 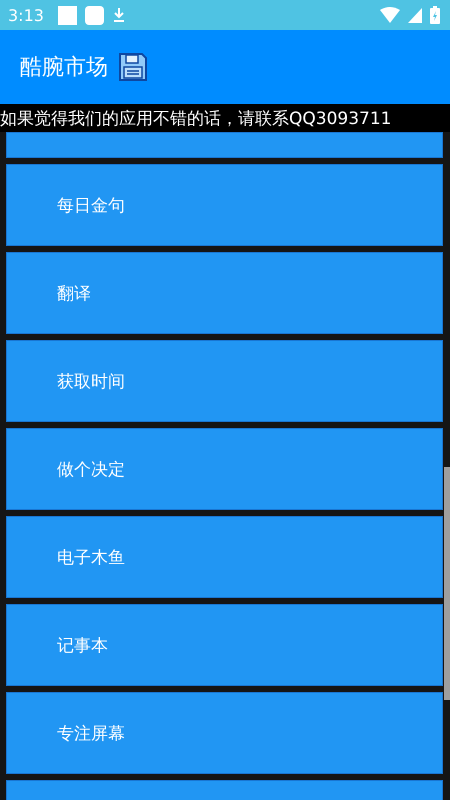 What do you see at coordinates (435, 15) in the screenshot?
I see `battery-icon` at bounding box center [435, 15].